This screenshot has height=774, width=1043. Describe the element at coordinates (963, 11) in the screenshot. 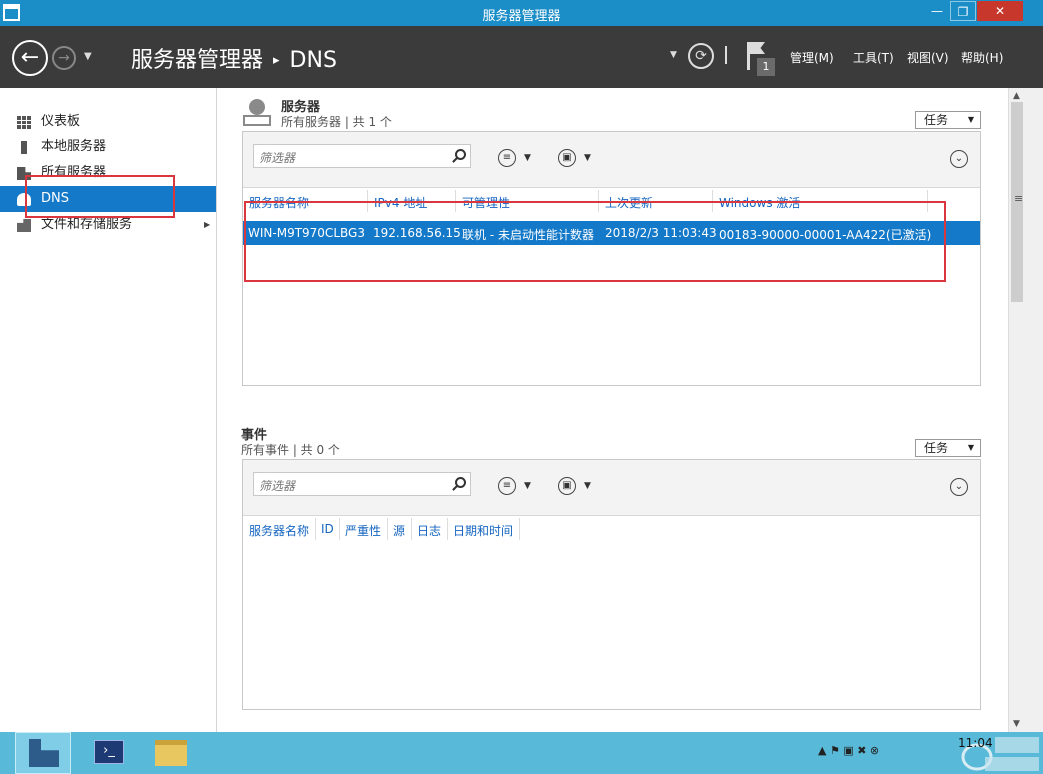

I see `maximize-button: ❐` at that location.